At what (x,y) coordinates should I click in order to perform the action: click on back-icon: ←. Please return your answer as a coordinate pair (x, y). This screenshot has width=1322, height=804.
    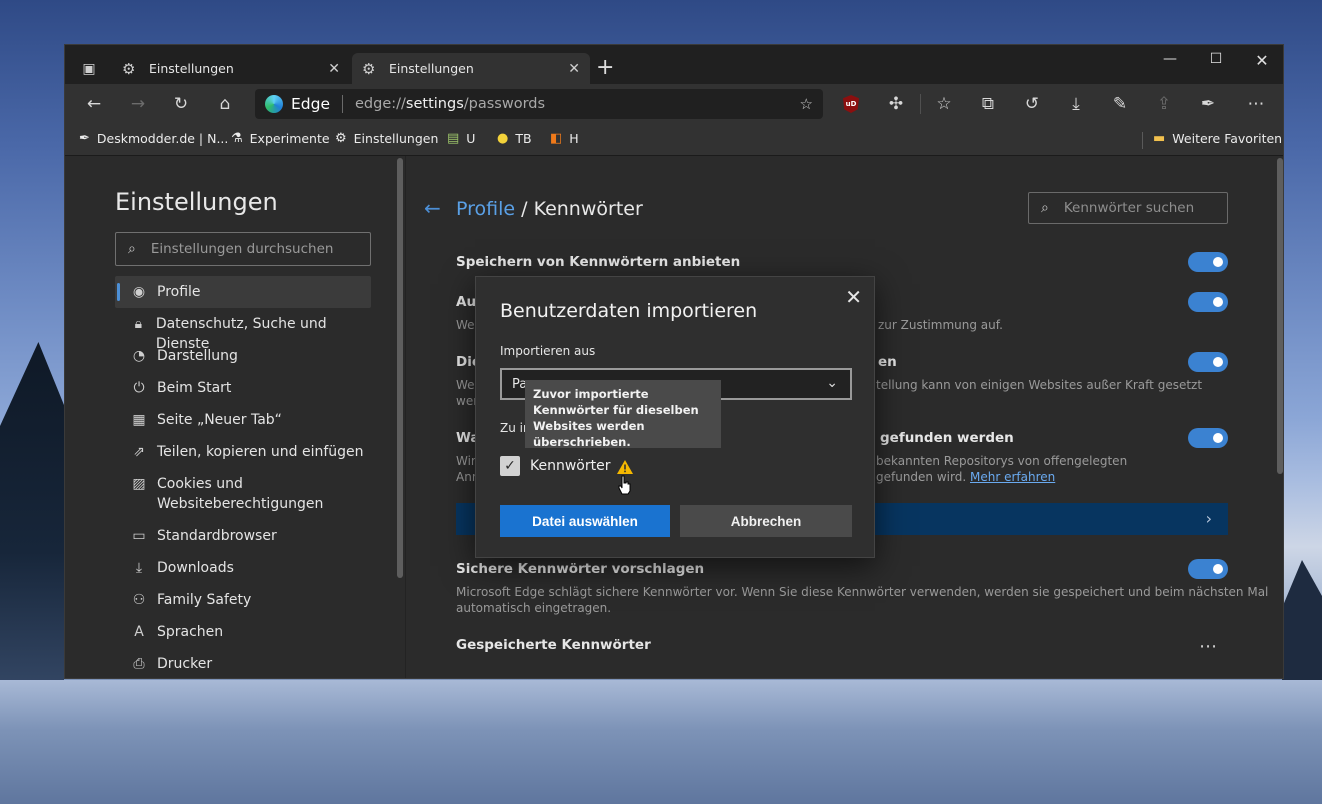
    Looking at the image, I should click on (94, 104).